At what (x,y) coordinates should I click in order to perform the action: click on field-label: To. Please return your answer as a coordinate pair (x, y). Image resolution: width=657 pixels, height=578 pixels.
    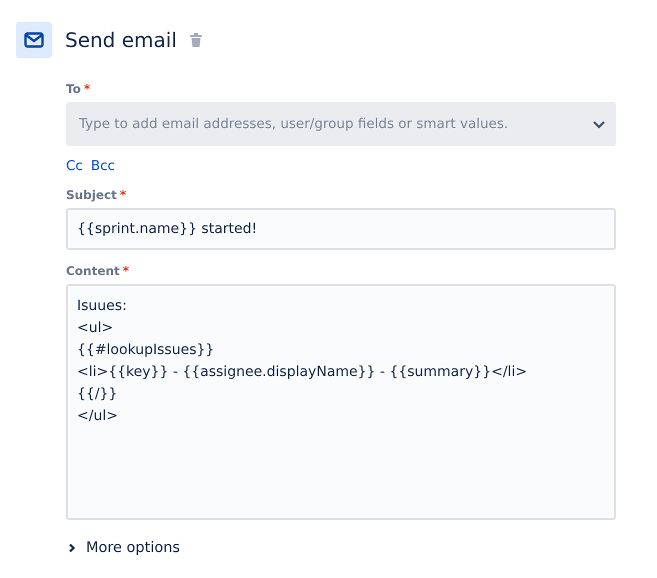
    Looking at the image, I should click on (73, 89).